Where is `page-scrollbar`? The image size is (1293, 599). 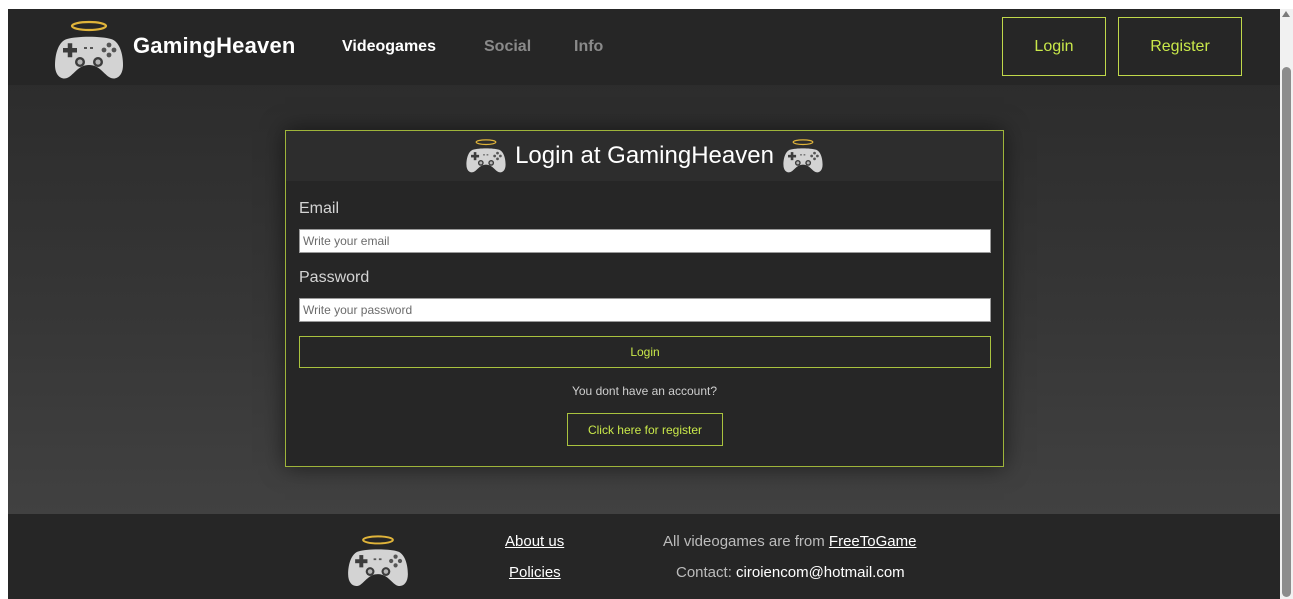 page-scrollbar is located at coordinates (1286, 304).